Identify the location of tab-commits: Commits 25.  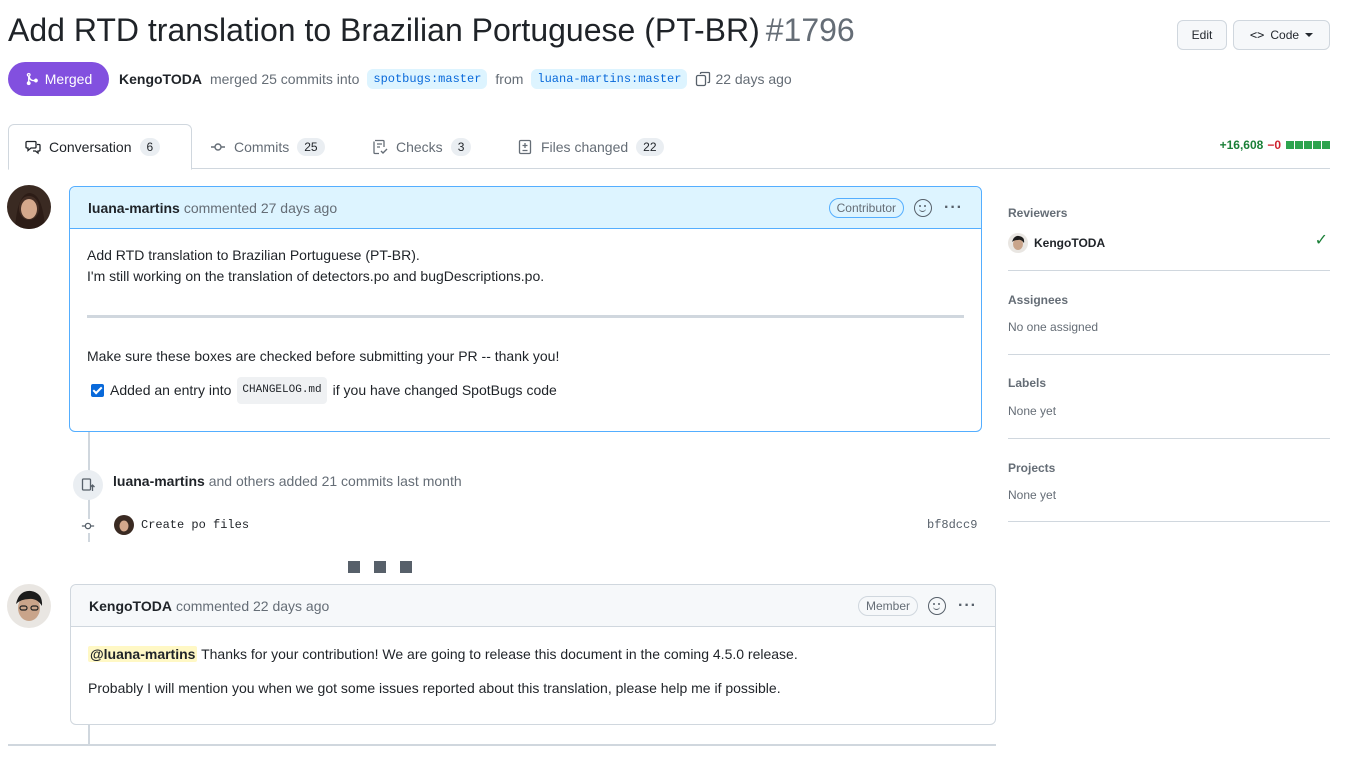
(267, 146).